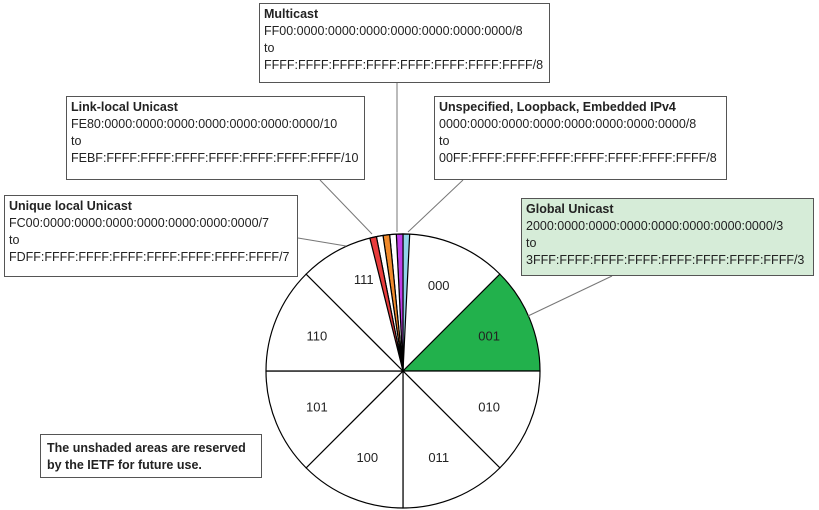 The width and height of the screenshot is (819, 510). Describe the element at coordinates (444, 141) in the screenshot. I see `unspecified-to: to` at that location.